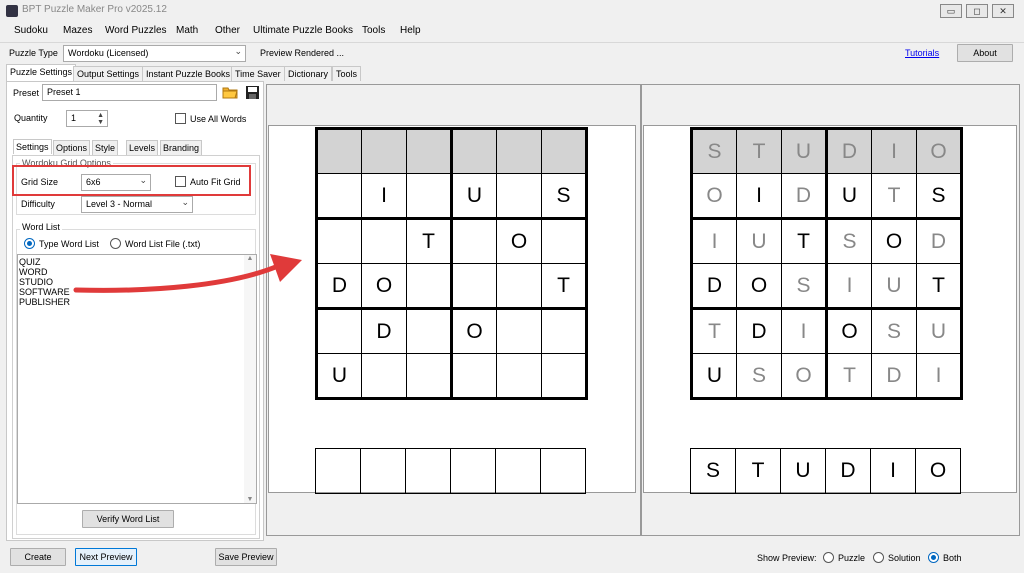 Image resolution: width=1024 pixels, height=573 pixels. Describe the element at coordinates (116, 182) in the screenshot. I see `grid-size-select: 6x6 ⌄` at that location.